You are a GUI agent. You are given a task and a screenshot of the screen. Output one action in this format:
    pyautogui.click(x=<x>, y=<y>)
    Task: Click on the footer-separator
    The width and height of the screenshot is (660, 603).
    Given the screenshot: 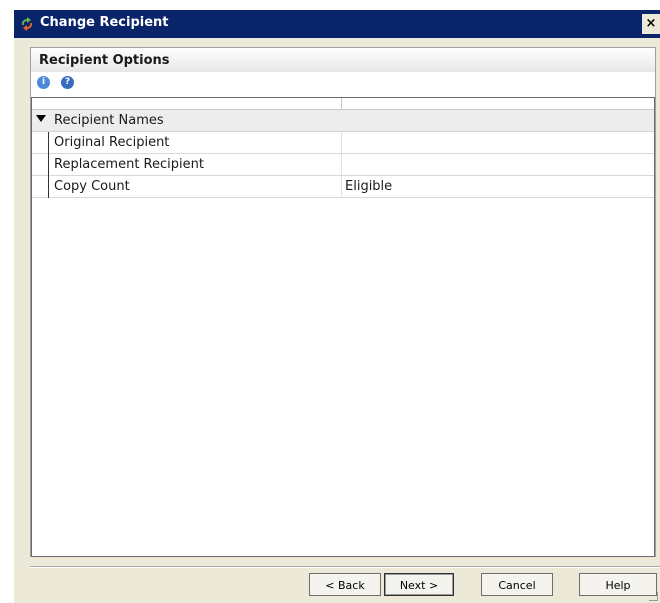 What is the action you would take?
    pyautogui.click(x=345, y=567)
    